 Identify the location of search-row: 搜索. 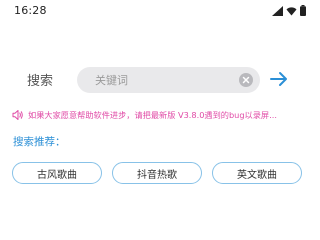
(159, 78).